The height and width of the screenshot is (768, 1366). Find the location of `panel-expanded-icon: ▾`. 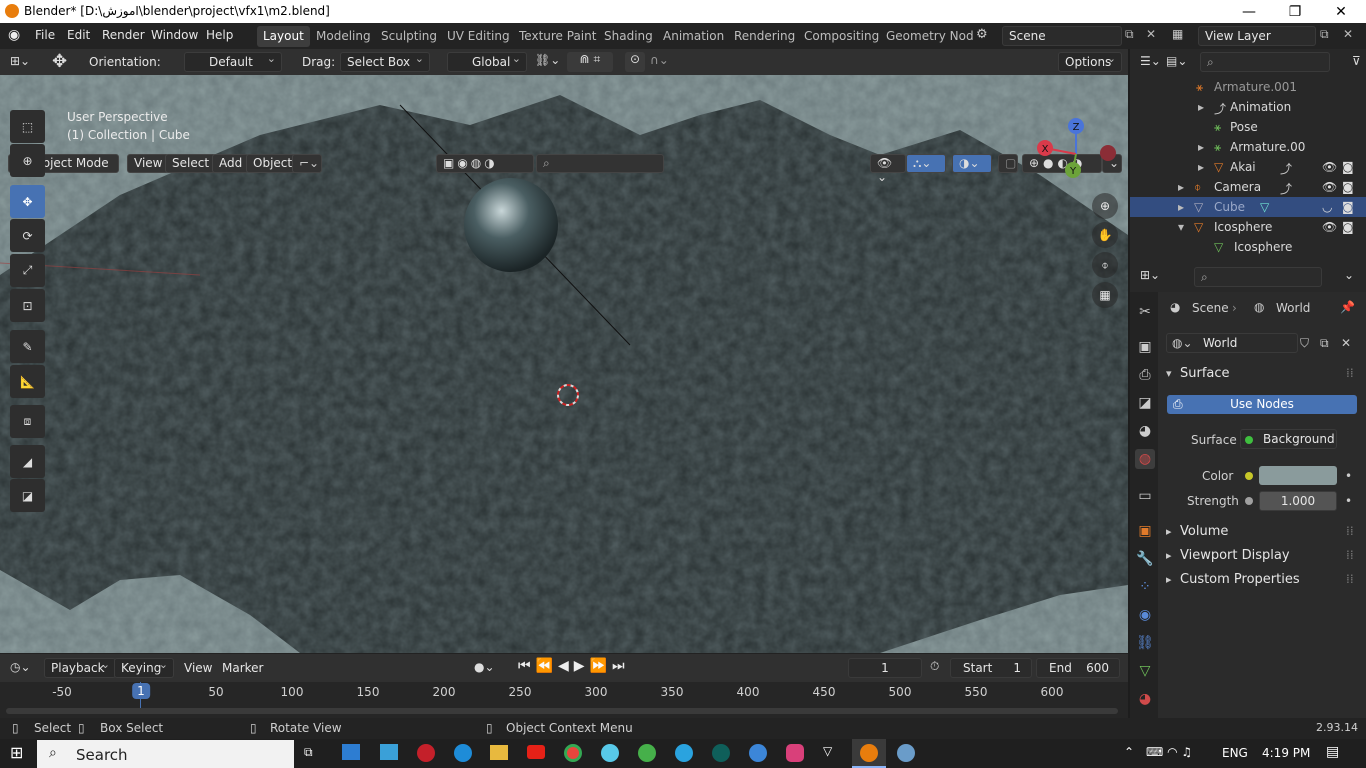

panel-expanded-icon: ▾ is located at coordinates (1169, 373).